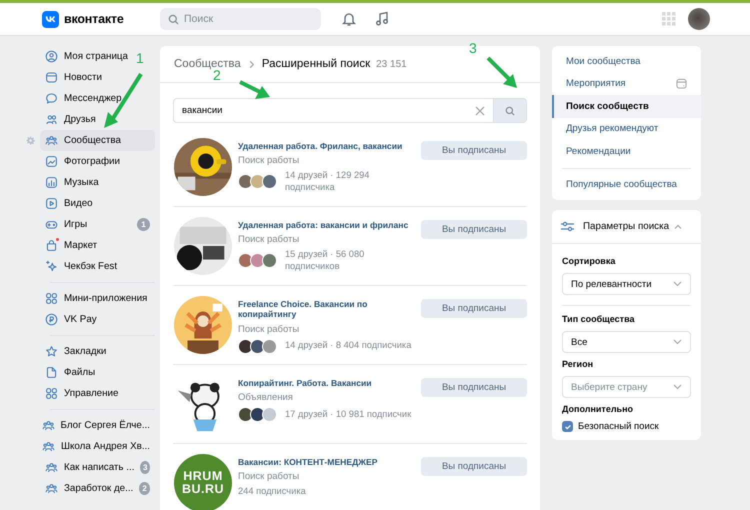 The image size is (750, 510). What do you see at coordinates (106, 298) in the screenshot?
I see `nav-label: Мини-приложения` at bounding box center [106, 298].